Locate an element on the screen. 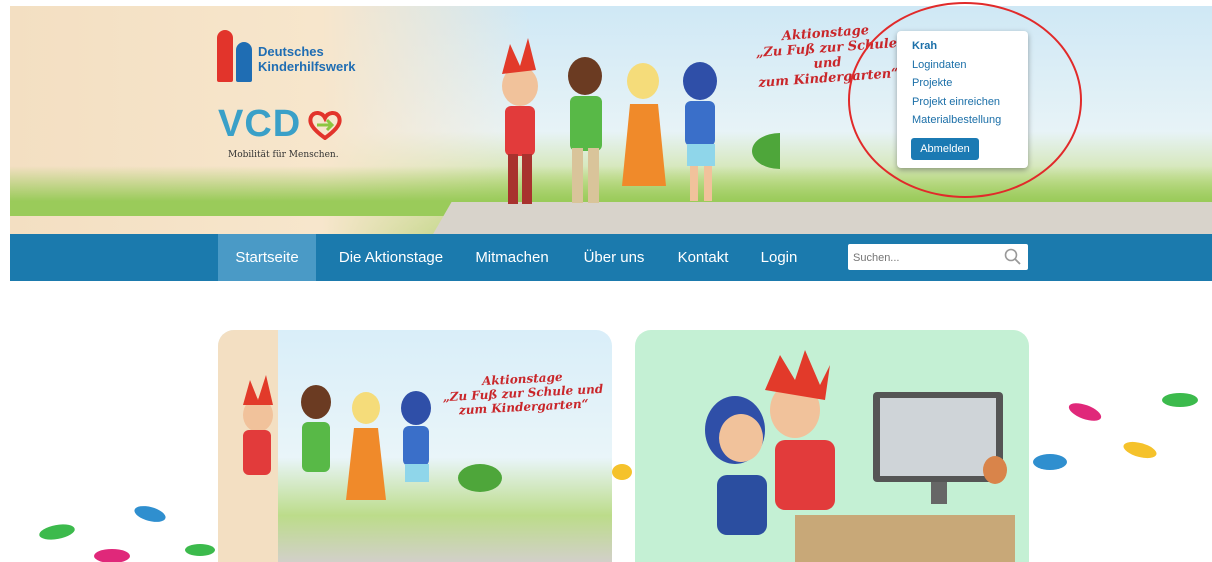 The height and width of the screenshot is (562, 1212). dkhw-line1: Deutsches is located at coordinates (291, 51).